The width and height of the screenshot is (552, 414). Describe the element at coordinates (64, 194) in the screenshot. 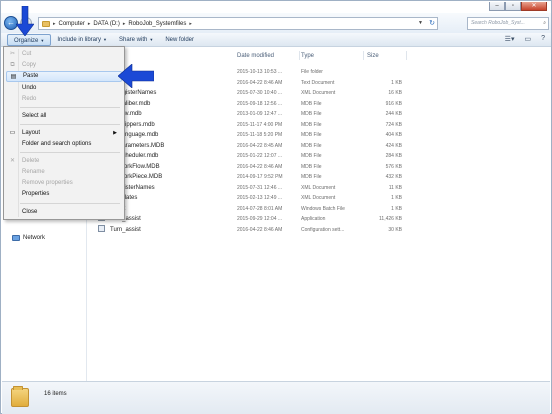

I see `menu-item-properties: Properties` at that location.